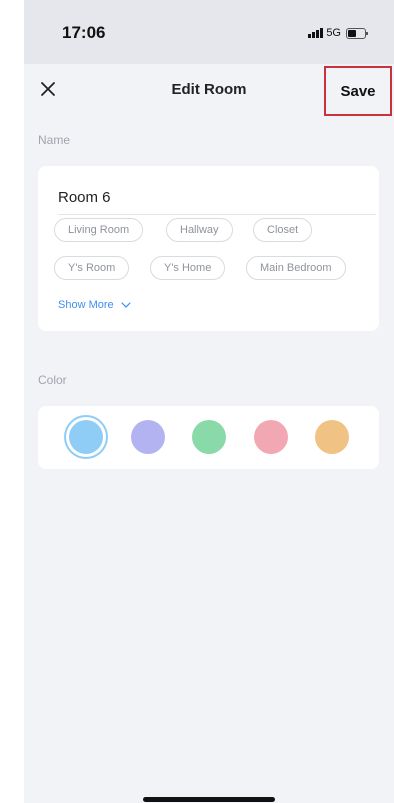  I want to click on status-indicators: 5G, so click(338, 33).